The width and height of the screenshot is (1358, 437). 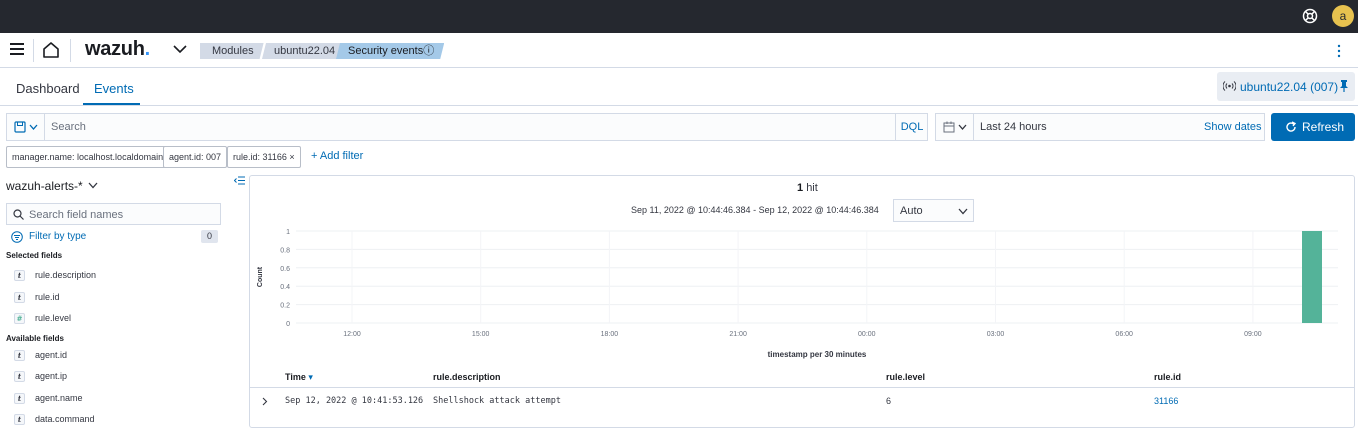 What do you see at coordinates (299, 377) in the screenshot?
I see `column-header-time: Time ▾` at bounding box center [299, 377].